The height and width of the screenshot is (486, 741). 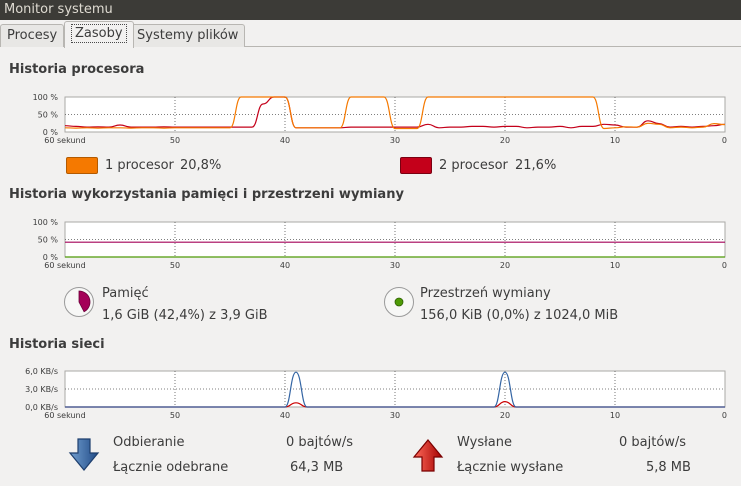 What do you see at coordinates (48, 240) in the screenshot?
I see `memory-y-tick-label: 50 %` at bounding box center [48, 240].